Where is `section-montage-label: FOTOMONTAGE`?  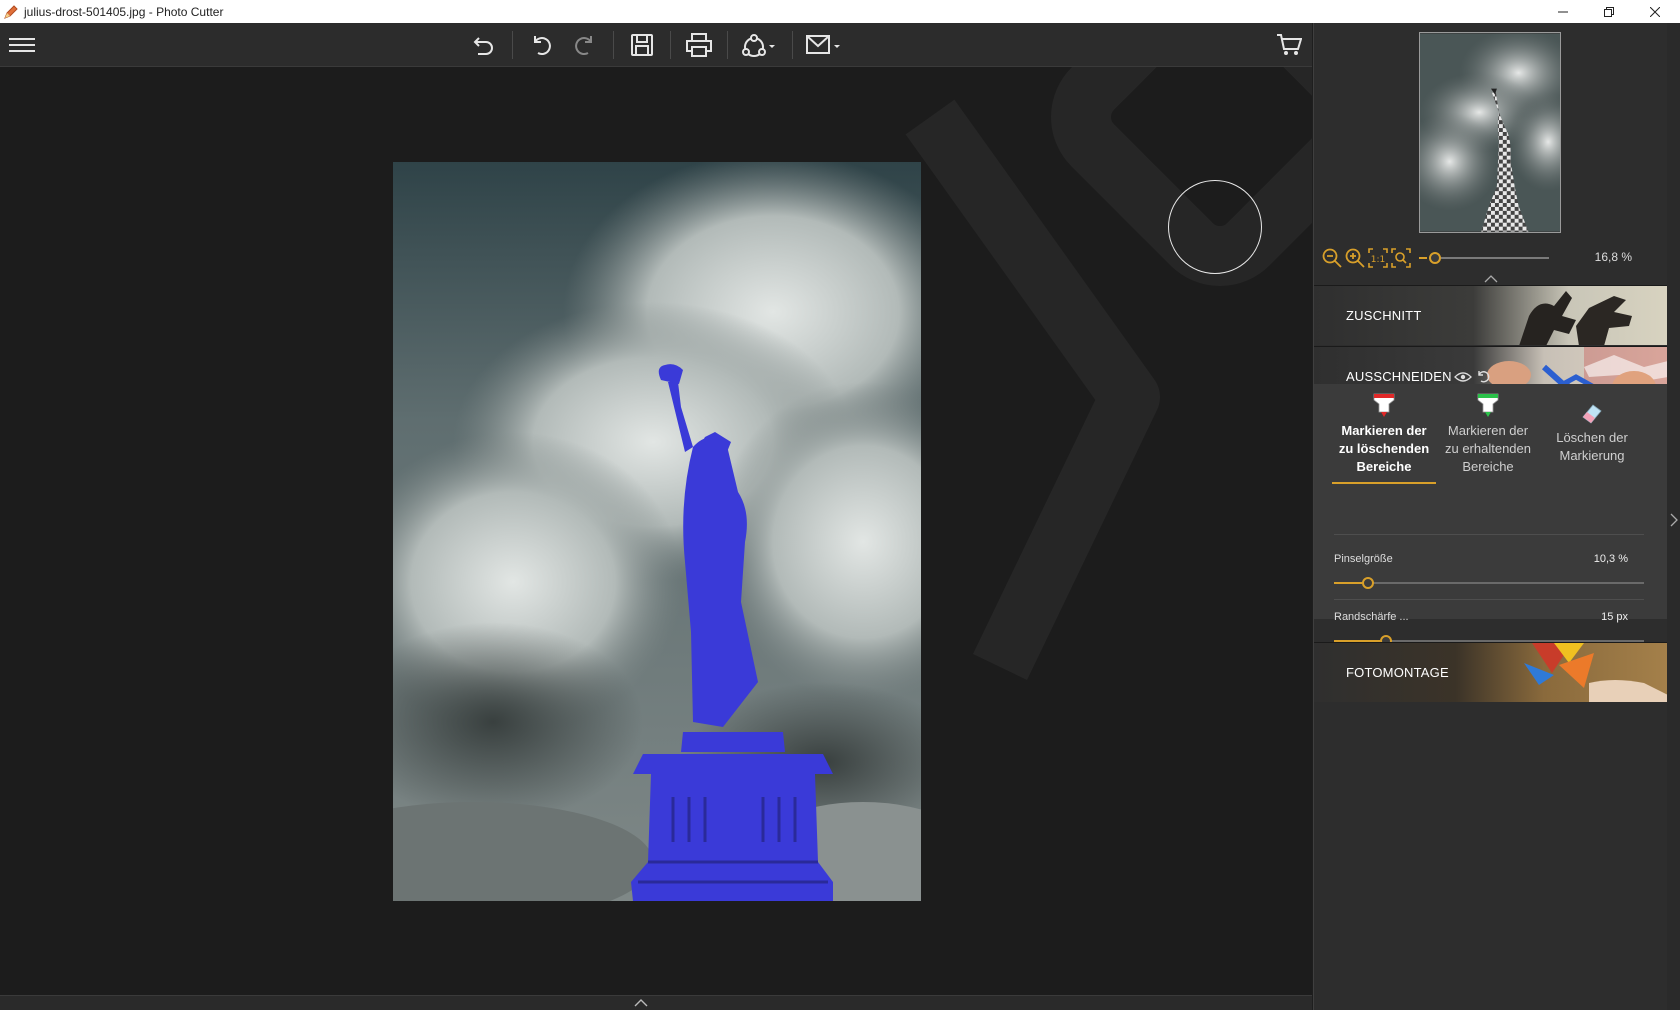
section-montage-label: FOTOMONTAGE is located at coordinates (1397, 672).